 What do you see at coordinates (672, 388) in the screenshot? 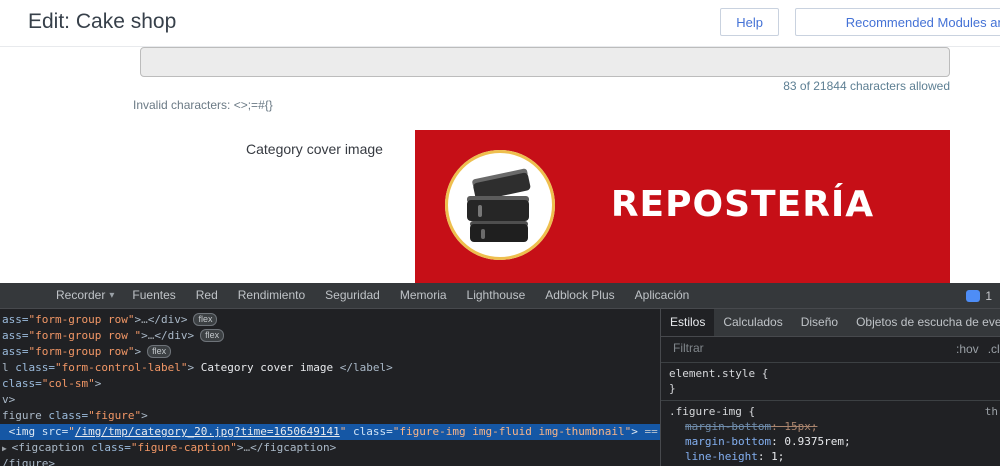
I see `css-close-brace: }` at bounding box center [672, 388].